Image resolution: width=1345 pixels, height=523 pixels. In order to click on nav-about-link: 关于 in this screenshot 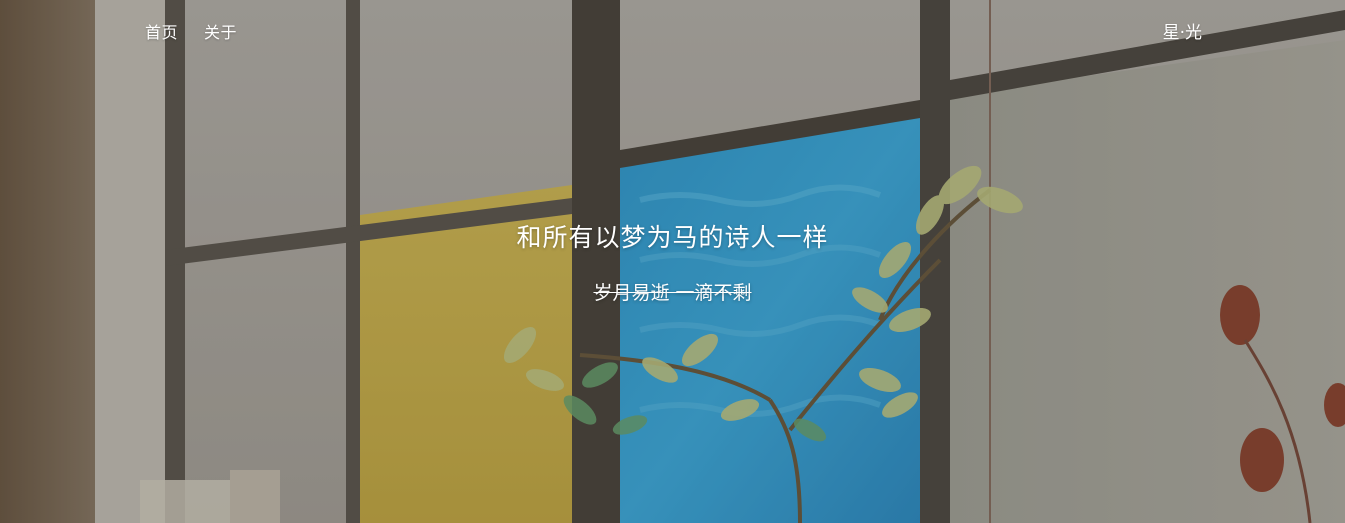, I will do `click(220, 33)`.